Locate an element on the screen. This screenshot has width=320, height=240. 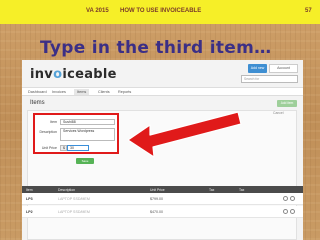
arrow-icon is located at coordinates (184, 134).